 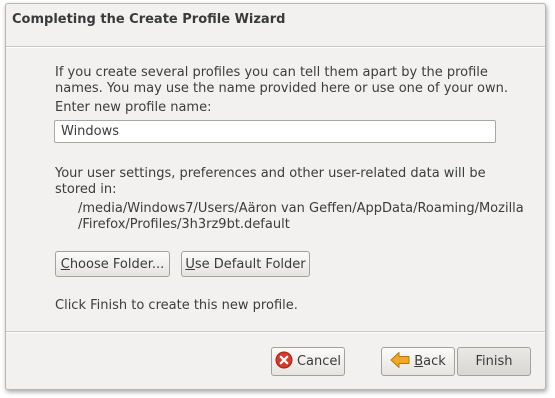 What do you see at coordinates (184, 224) in the screenshot?
I see `profile-path-line2: /Firefox/Profiles/3h3rz9bt.default` at bounding box center [184, 224].